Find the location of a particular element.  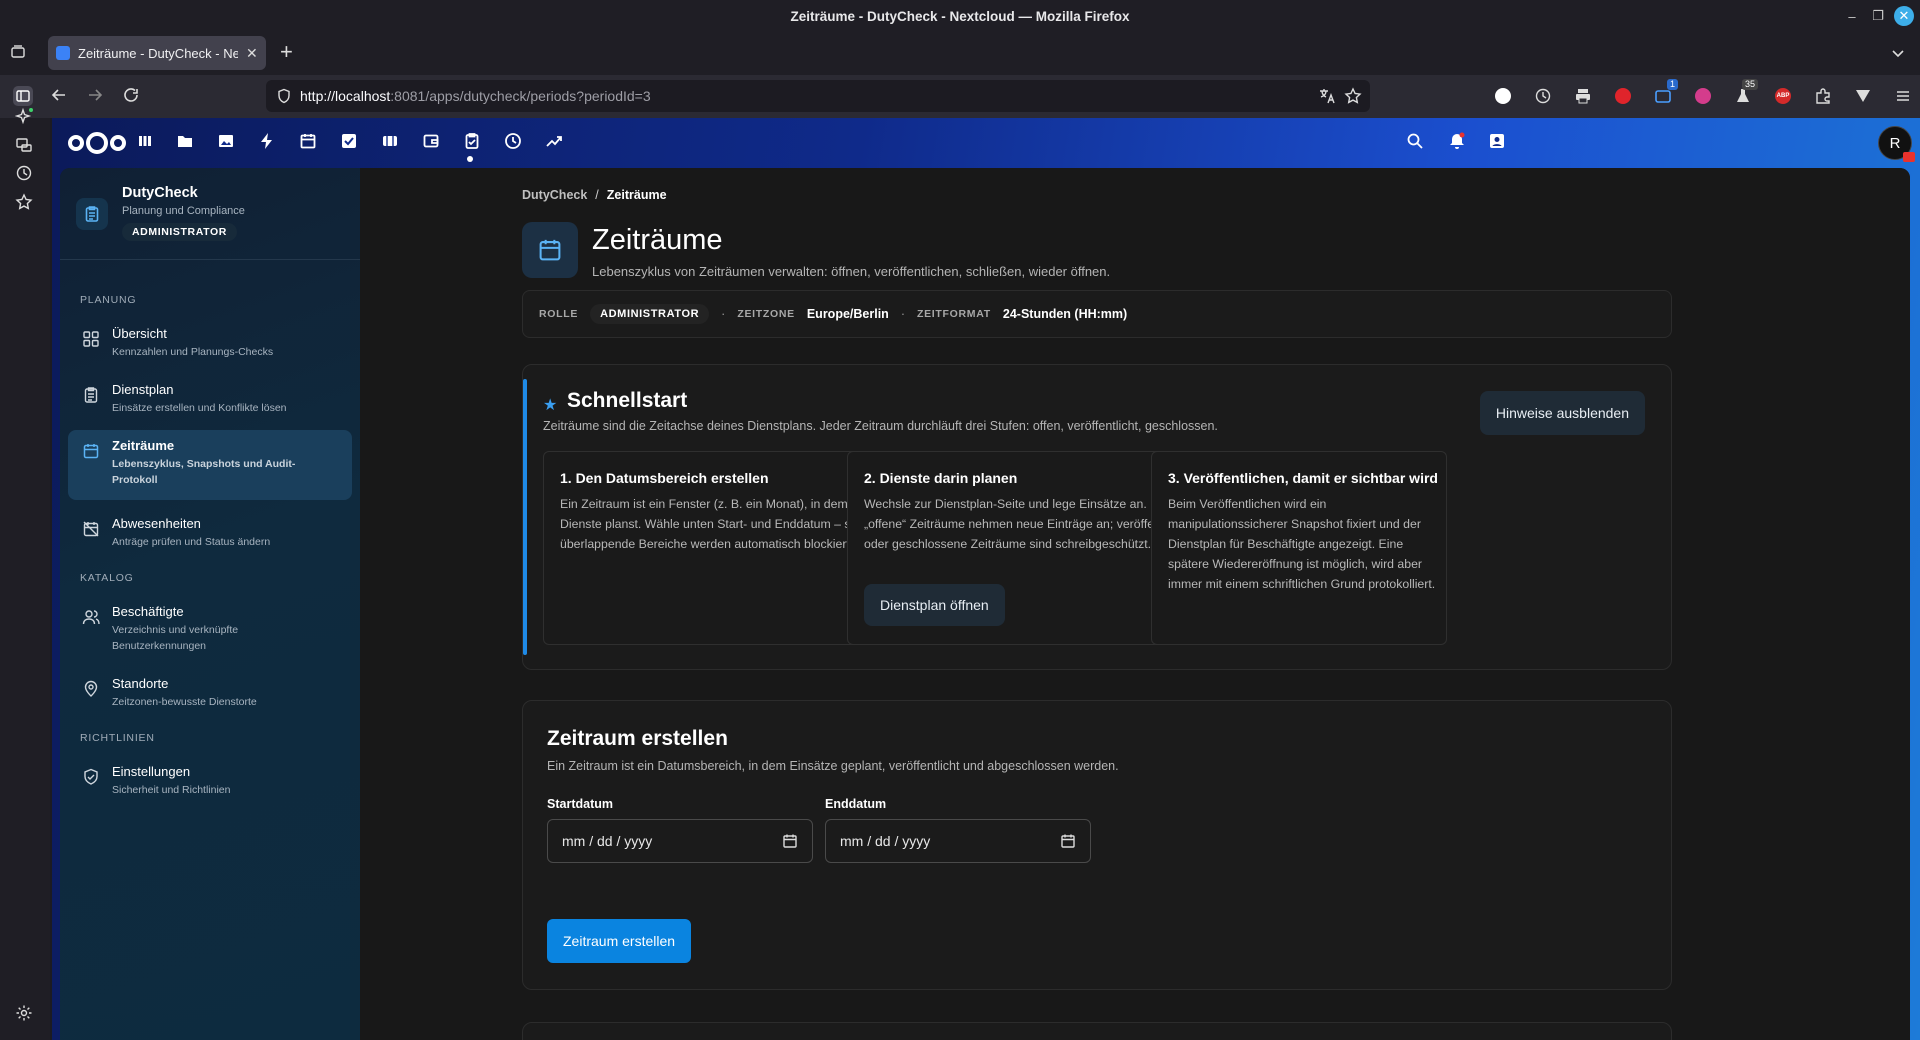

activity-bolt-icon is located at coordinates (267, 141).